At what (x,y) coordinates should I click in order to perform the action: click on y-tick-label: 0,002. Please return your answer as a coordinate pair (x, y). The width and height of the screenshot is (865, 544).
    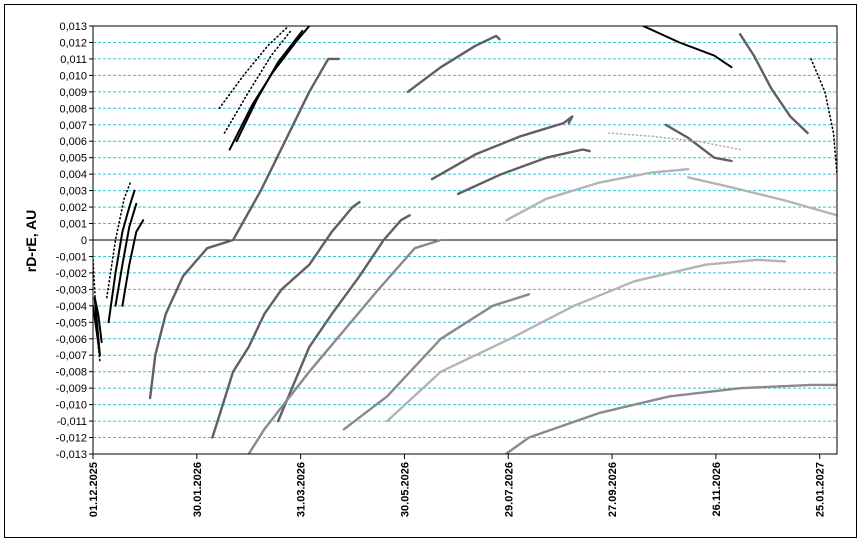
    Looking at the image, I should click on (73, 208).